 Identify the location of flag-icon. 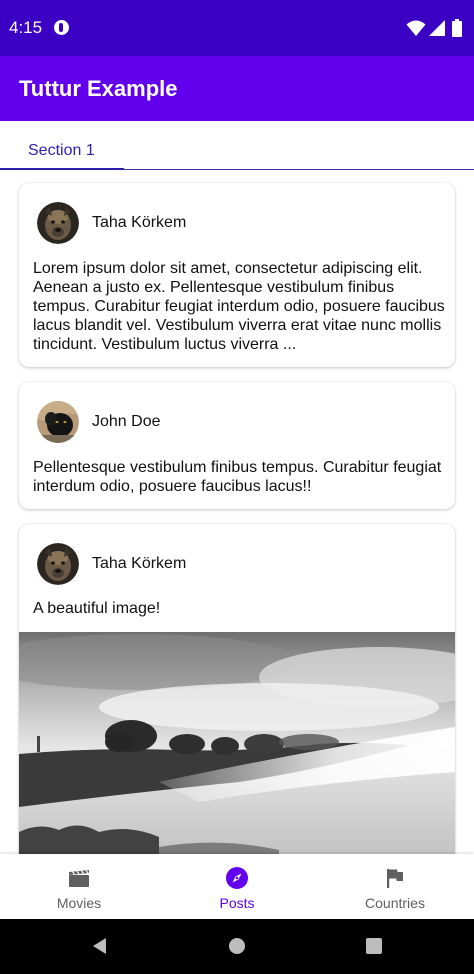
(395, 878).